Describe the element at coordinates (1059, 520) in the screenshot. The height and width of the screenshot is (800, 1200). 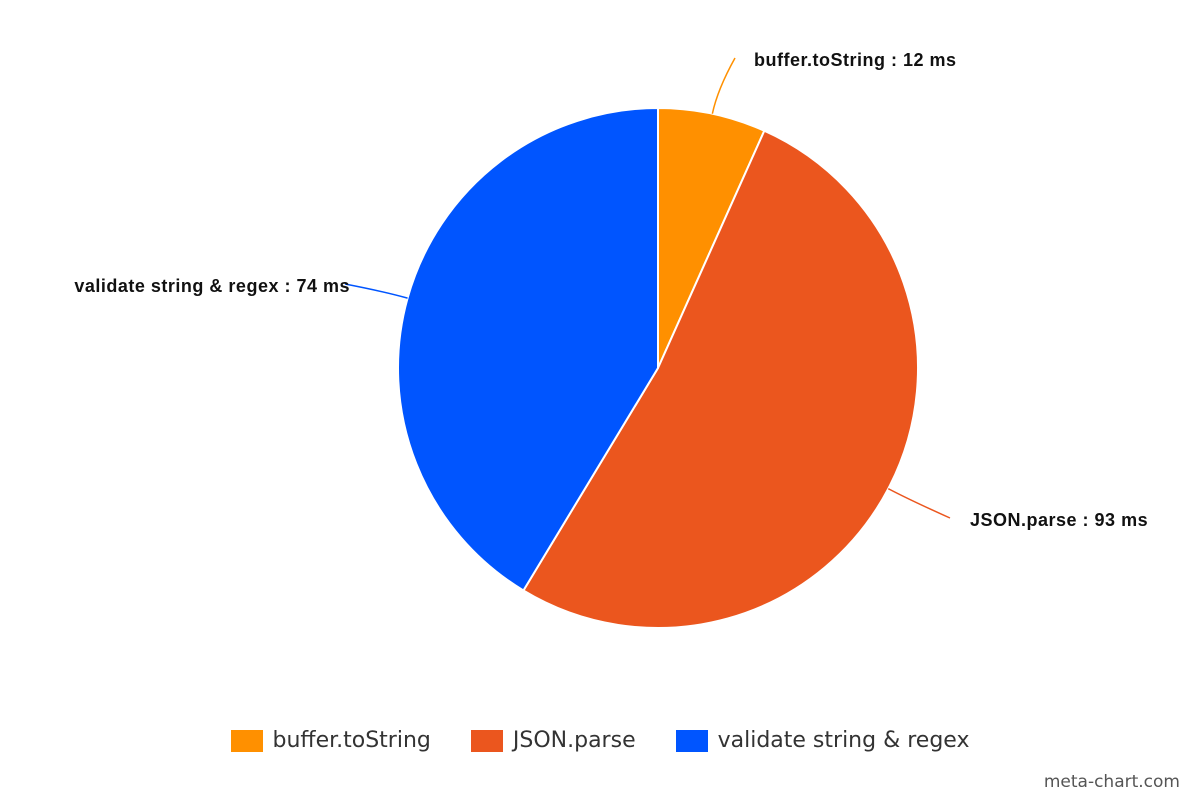
I see `slice-label: JSON.parse : 93 ms` at that location.